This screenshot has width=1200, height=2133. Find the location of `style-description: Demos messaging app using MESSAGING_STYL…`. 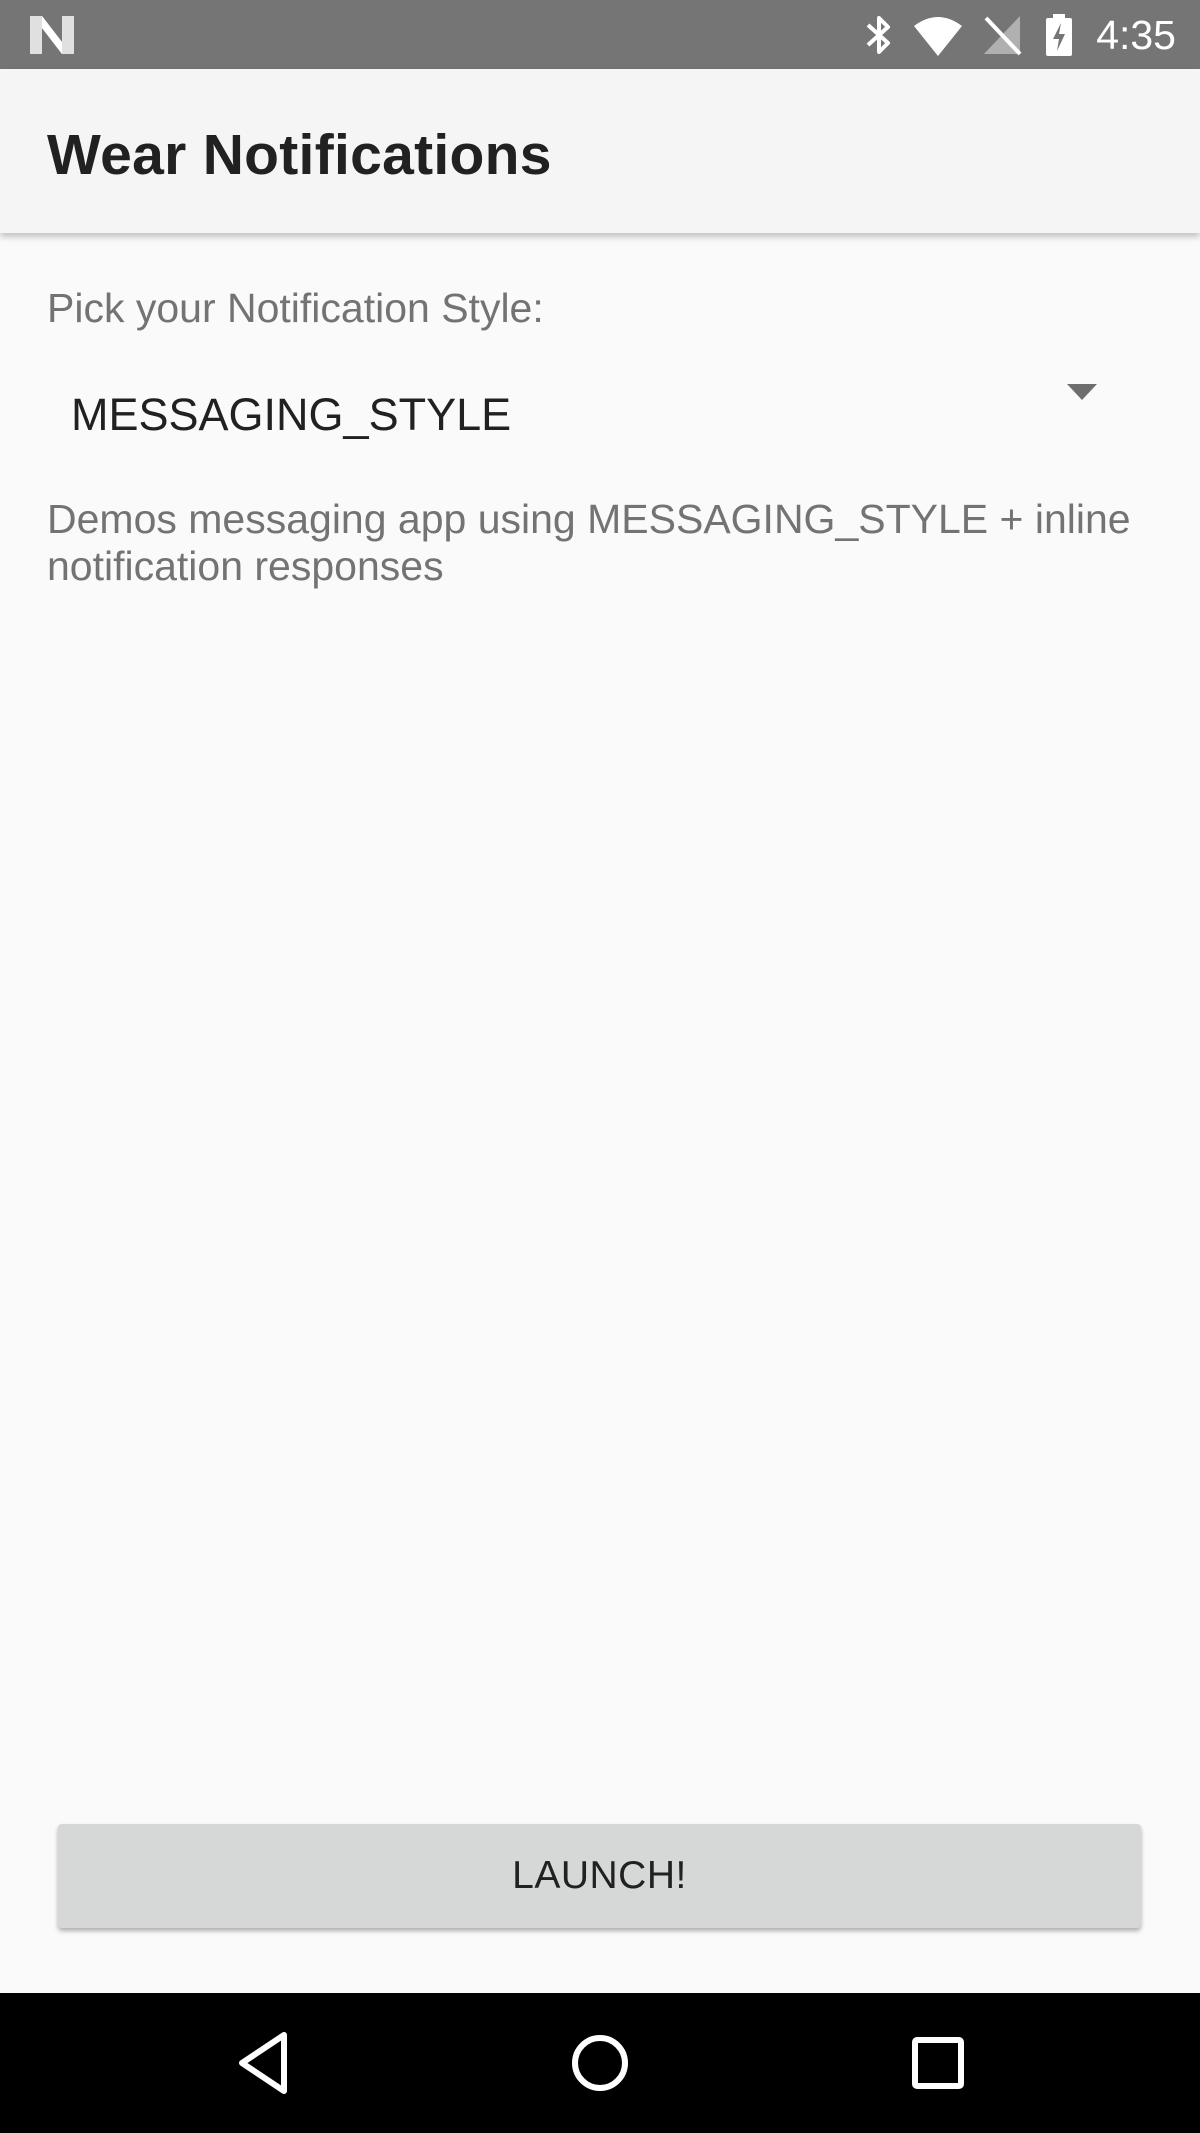

style-description: Demos messaging app using MESSAGING_STYL… is located at coordinates (589, 542).